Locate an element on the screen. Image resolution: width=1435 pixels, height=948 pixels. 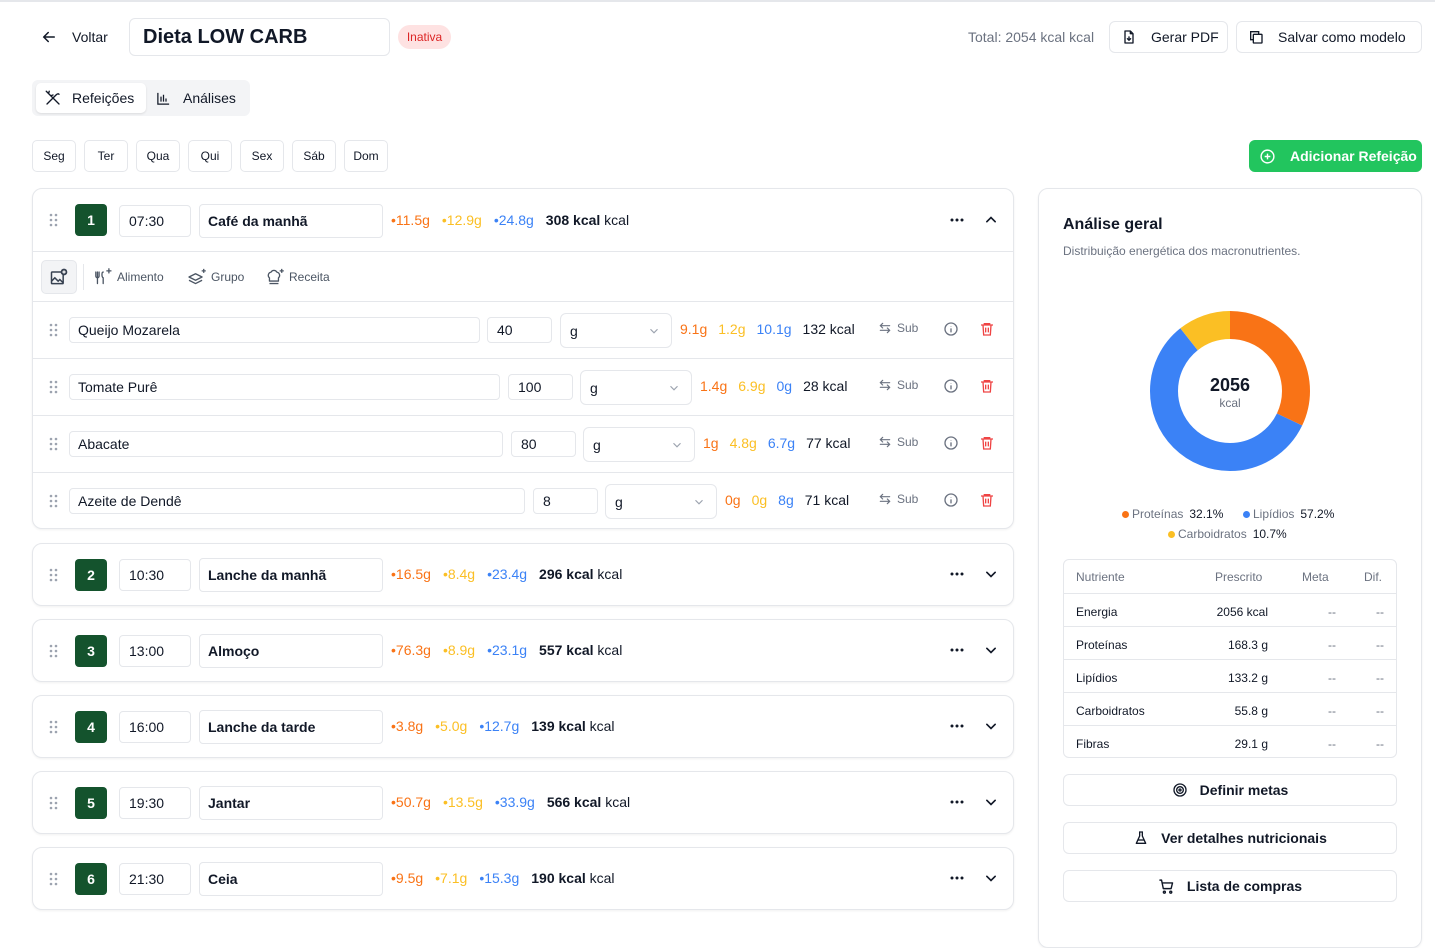
food-name-input: Abacate is located at coordinates (286, 444).